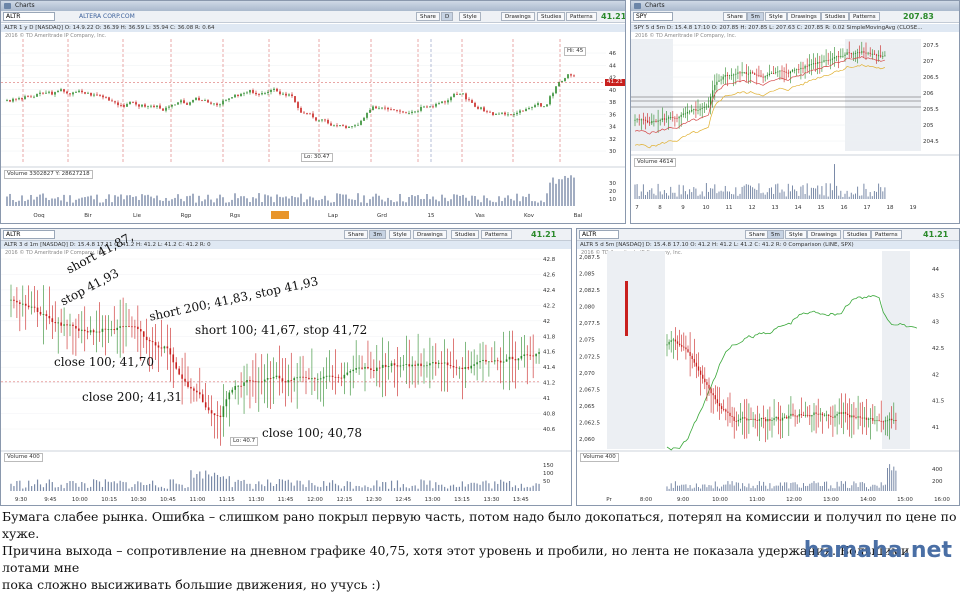 This screenshot has height=593, width=960. I want to click on x-tick-label: 9:30, so click(21, 500).